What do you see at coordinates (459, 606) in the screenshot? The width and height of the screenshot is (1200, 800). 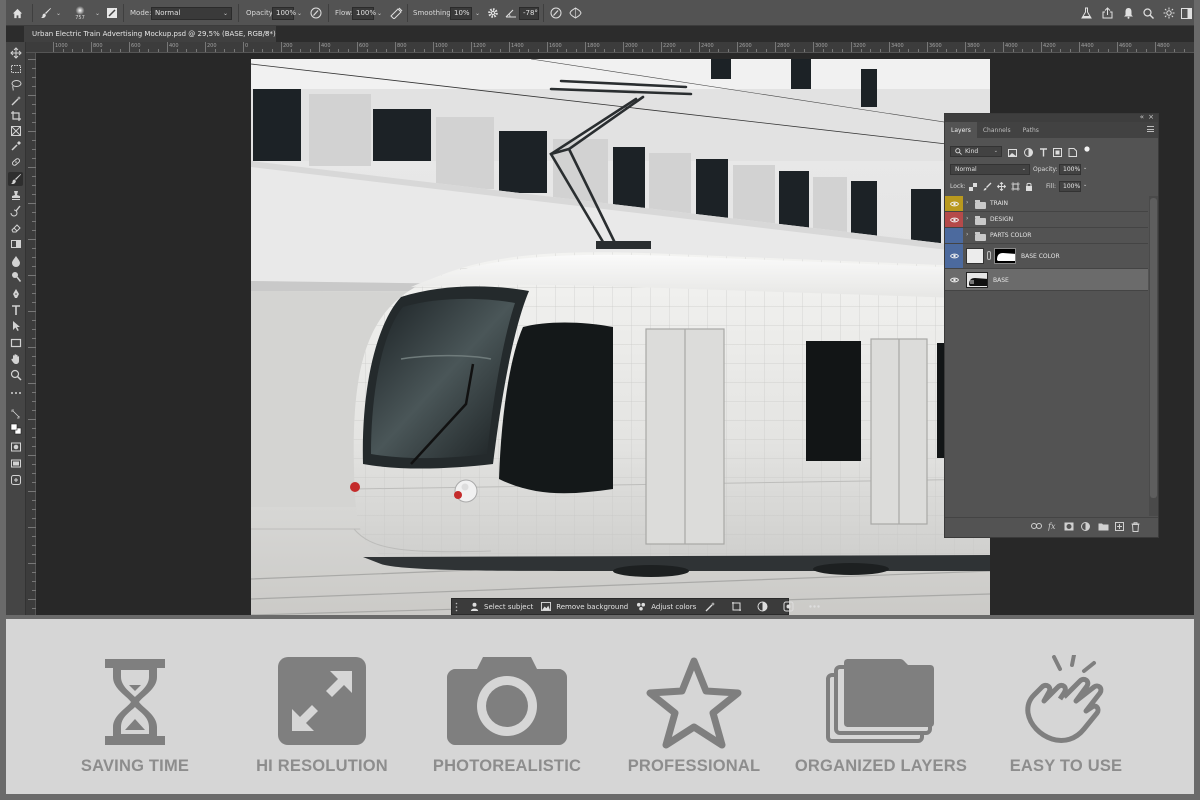 I see `taskbar-grip` at bounding box center [459, 606].